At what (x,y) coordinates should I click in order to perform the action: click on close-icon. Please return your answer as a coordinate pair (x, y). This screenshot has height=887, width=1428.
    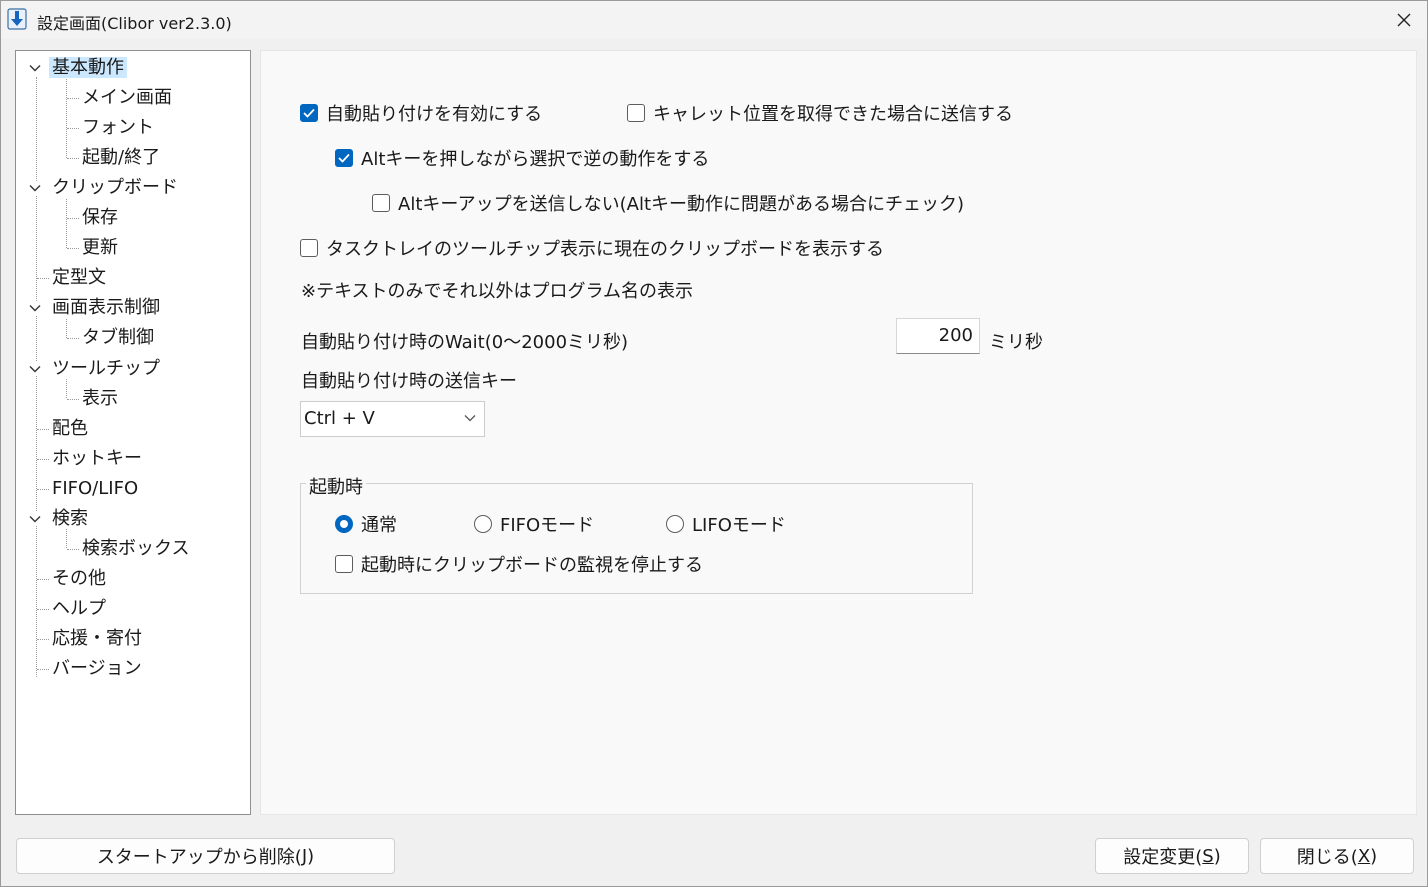
    Looking at the image, I should click on (1404, 20).